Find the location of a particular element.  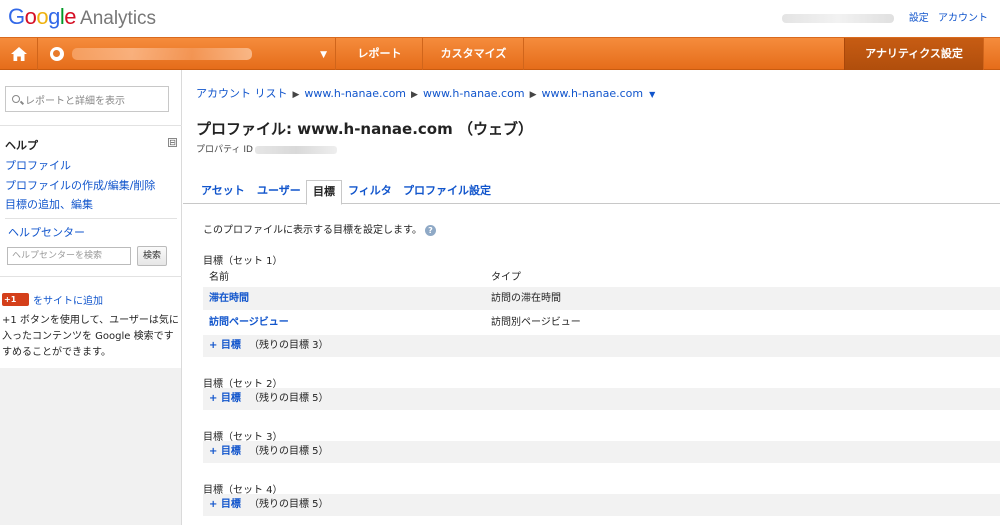

gplus-one-icon: +1 is located at coordinates (15, 299).